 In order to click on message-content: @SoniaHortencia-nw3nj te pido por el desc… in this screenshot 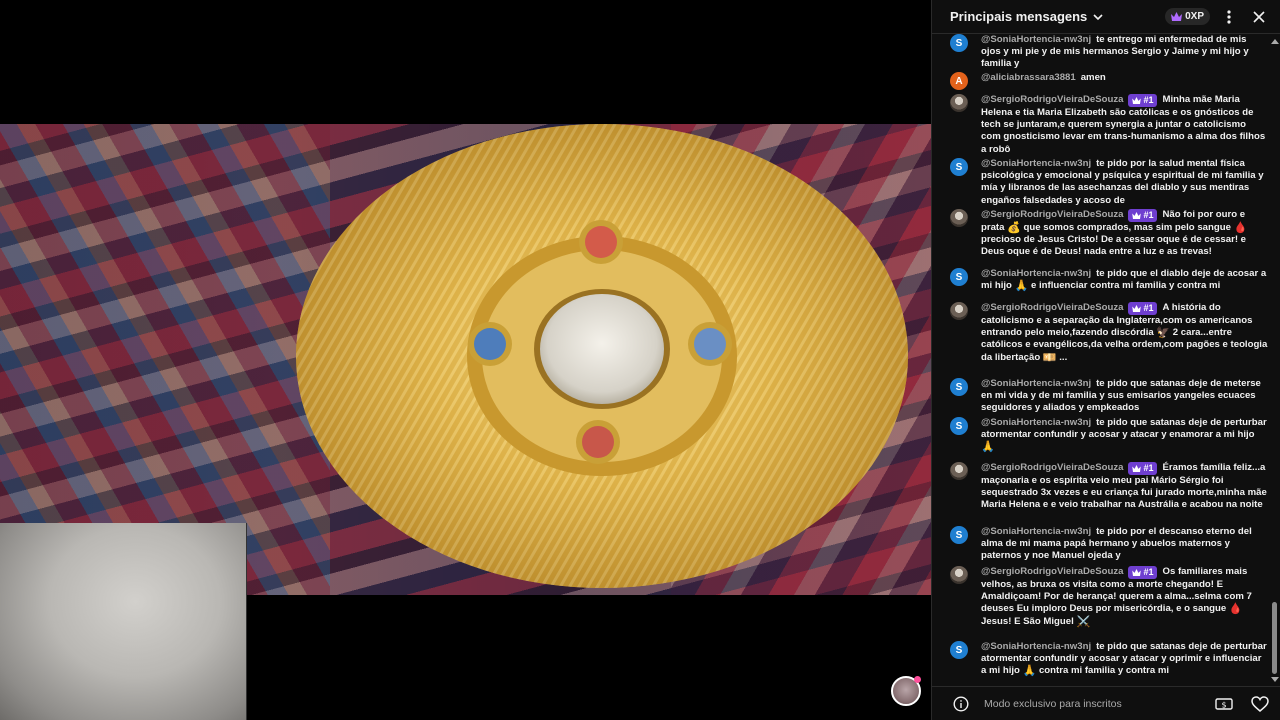, I will do `click(1124, 544)`.